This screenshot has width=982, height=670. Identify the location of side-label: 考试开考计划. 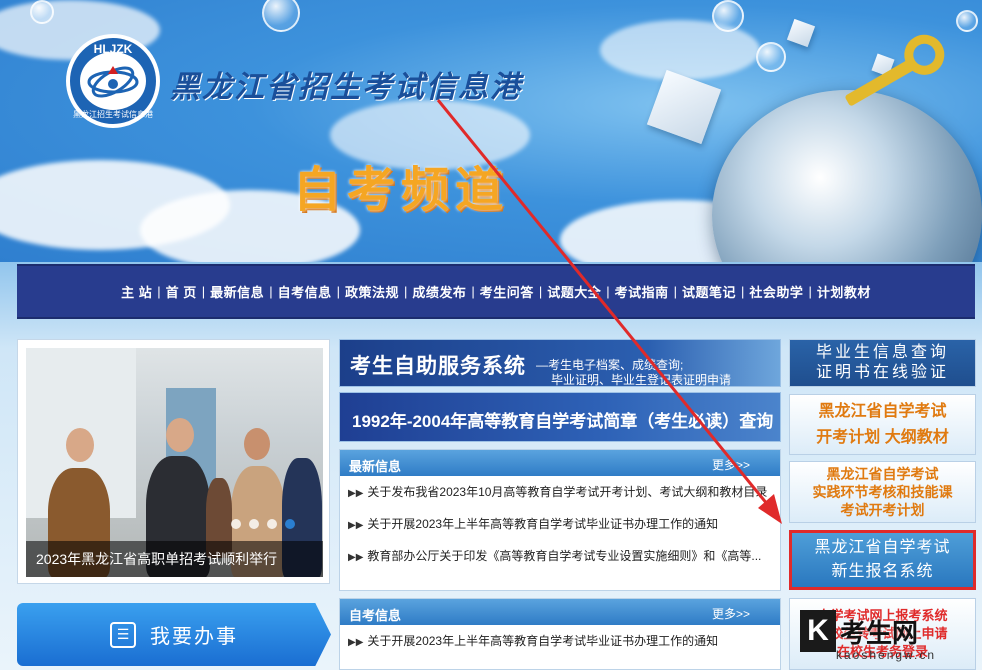
(882, 510).